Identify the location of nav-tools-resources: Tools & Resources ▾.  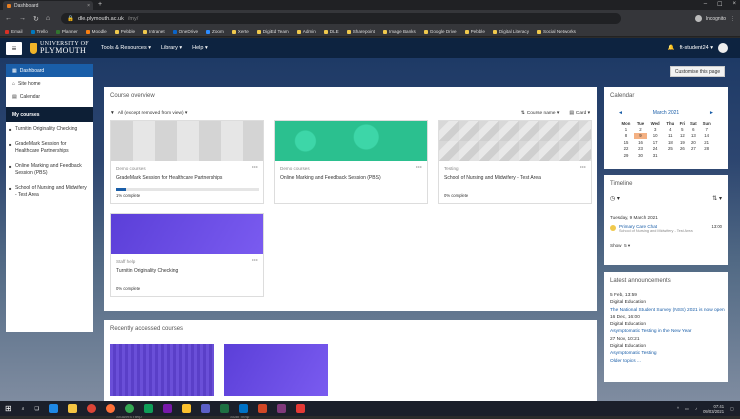
(126, 48).